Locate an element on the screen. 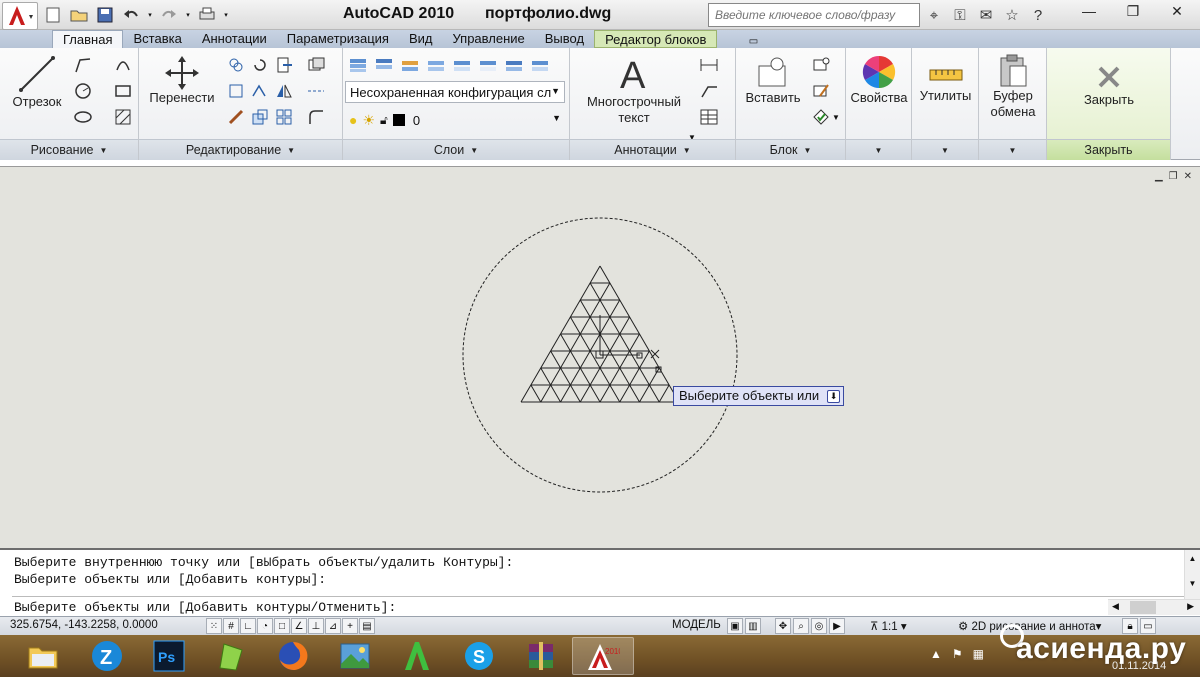  snap-mode-icon: ⁙ is located at coordinates (214, 626).